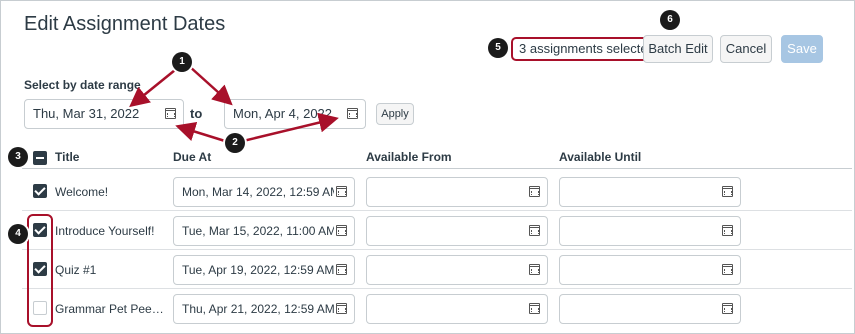 This screenshot has width=855, height=334. Describe the element at coordinates (258, 231) in the screenshot. I see `due-at-value: Tue, Mar 15, 2022, 11:00 AM` at that location.